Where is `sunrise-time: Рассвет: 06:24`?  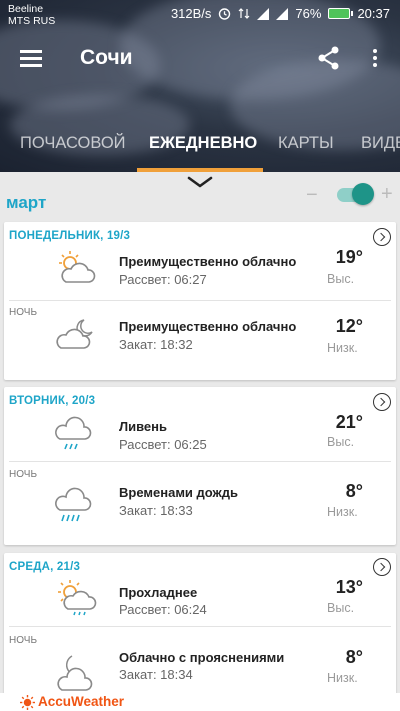
sunrise-time: Рассвет: 06:24 is located at coordinates (163, 609).